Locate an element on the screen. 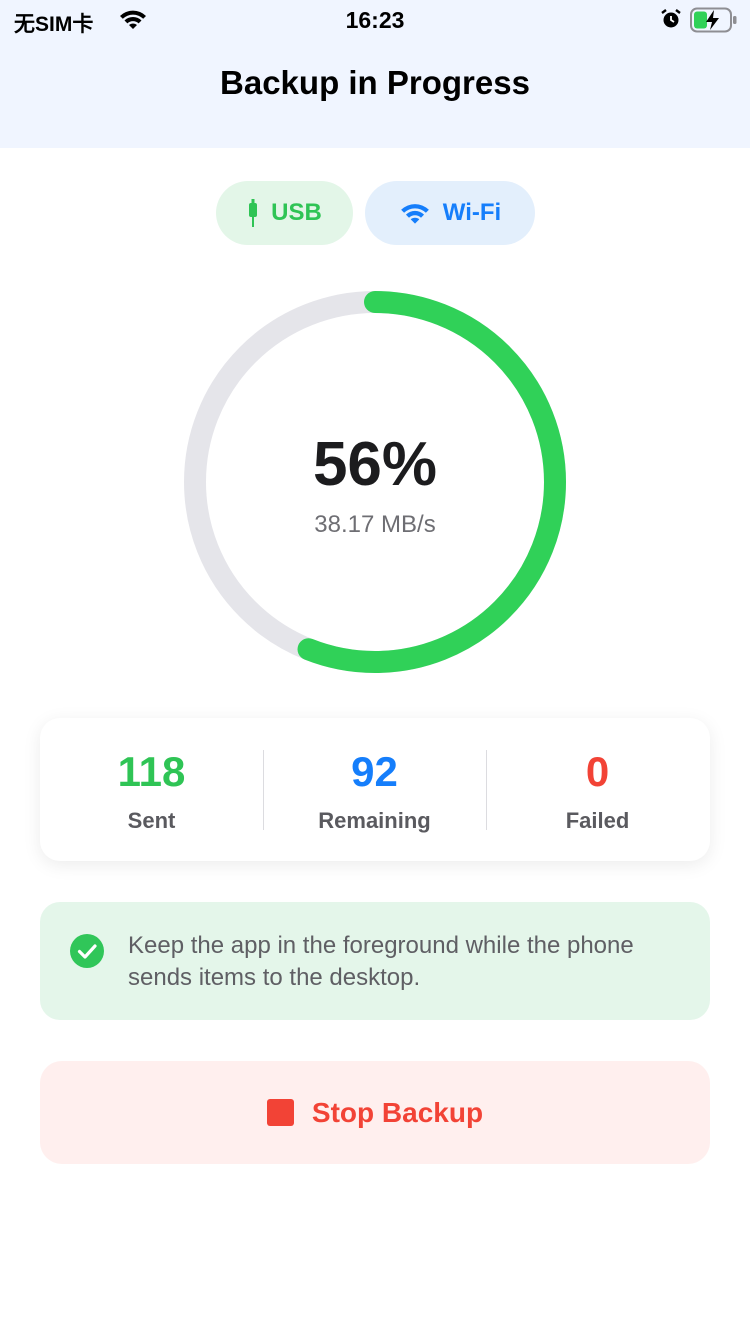  stat-remaining: 92 Remaining is located at coordinates (374, 789).